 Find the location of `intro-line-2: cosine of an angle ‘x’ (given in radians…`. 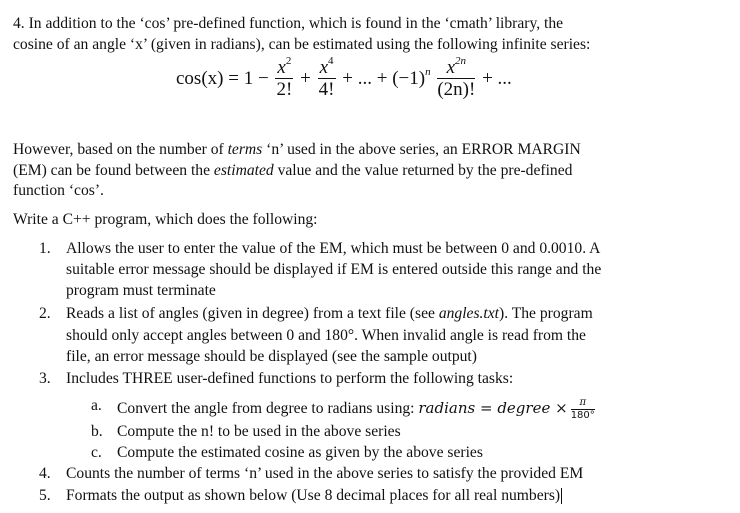

intro-line-2: cosine of an angle ‘x’ (given in radians… is located at coordinates (302, 44).